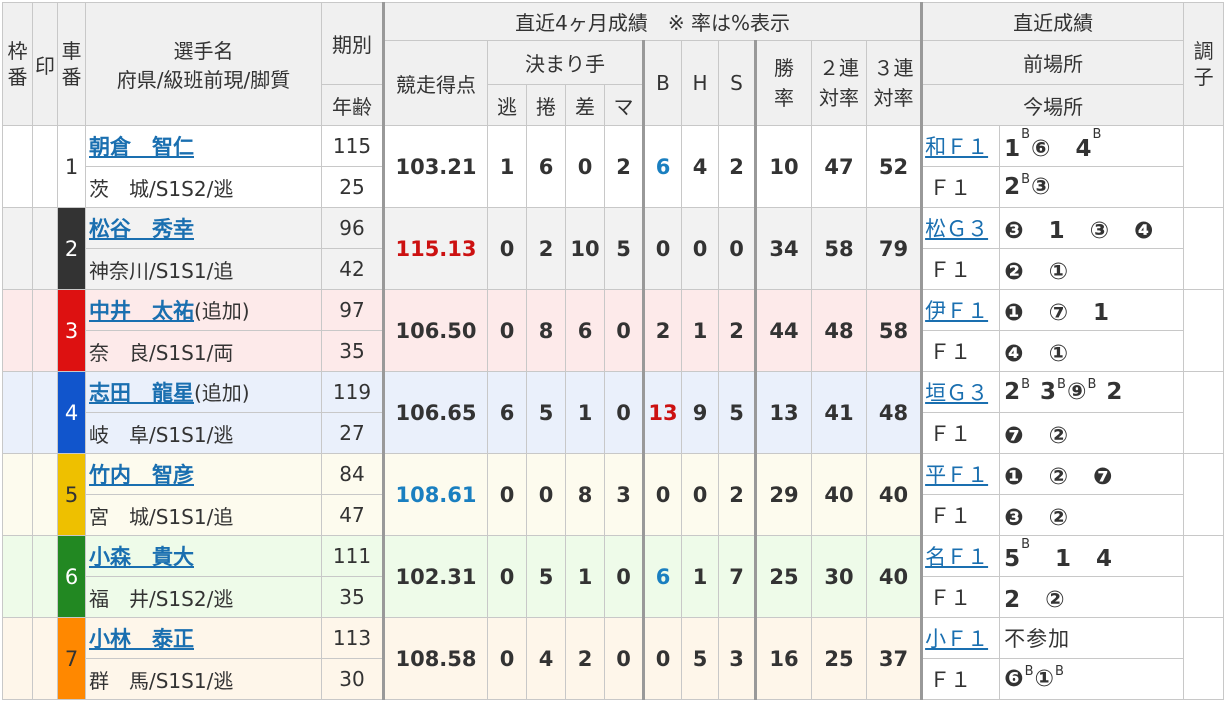 The image size is (1225, 707). What do you see at coordinates (956, 475) in the screenshot?
I see `prev-venue-link: 平Ｆ１` at bounding box center [956, 475].